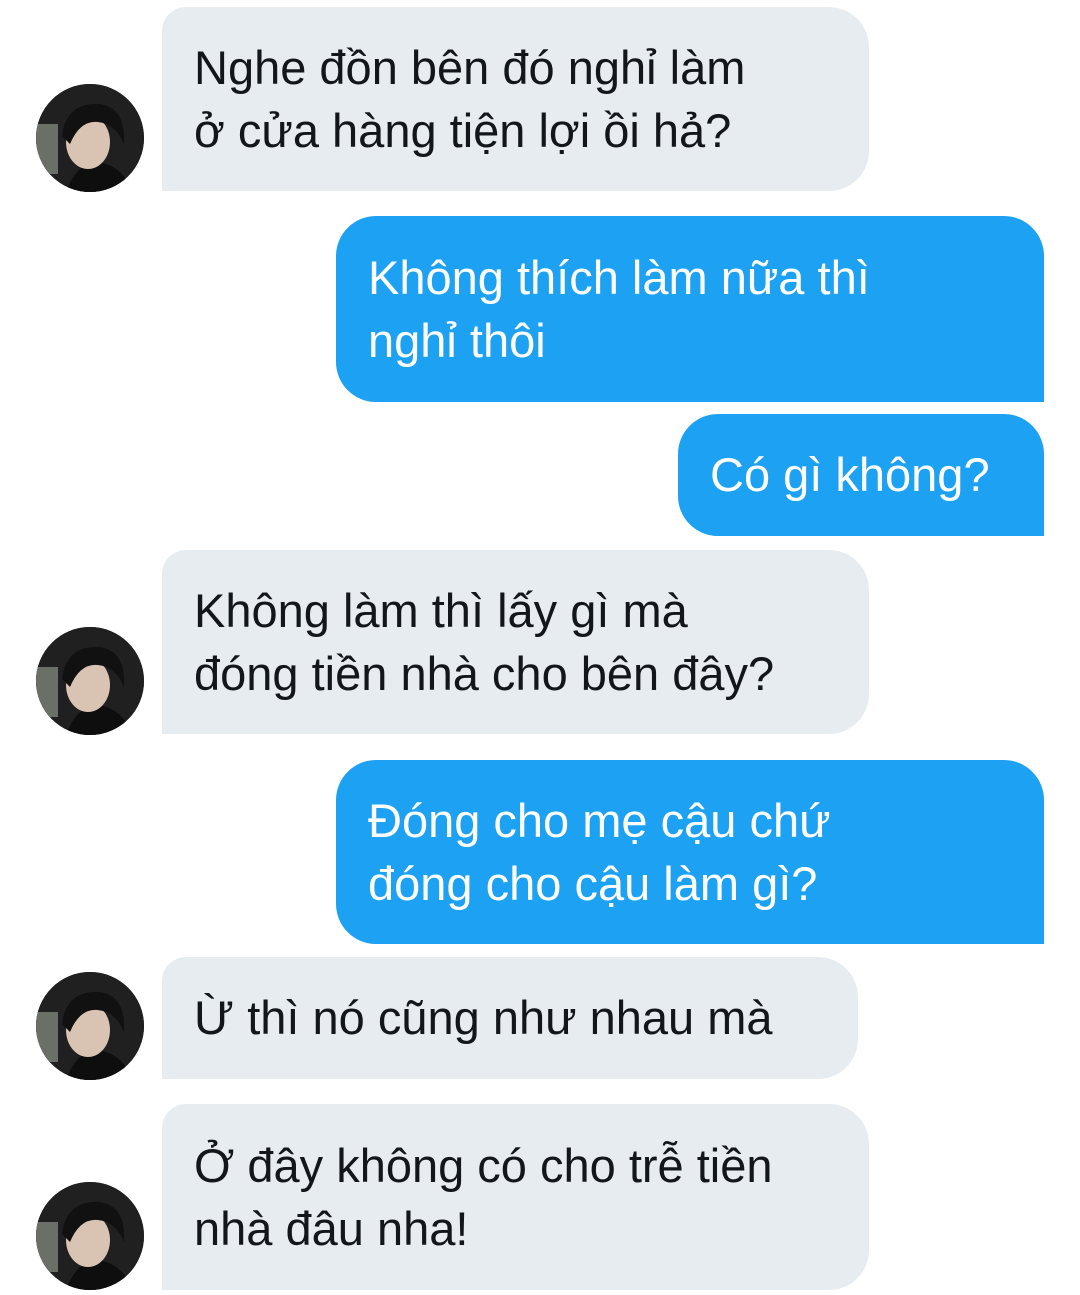 This screenshot has height=1295, width=1080. I want to click on message-text-line: Ở đây không có cho trễ tiền, so click(483, 1165).